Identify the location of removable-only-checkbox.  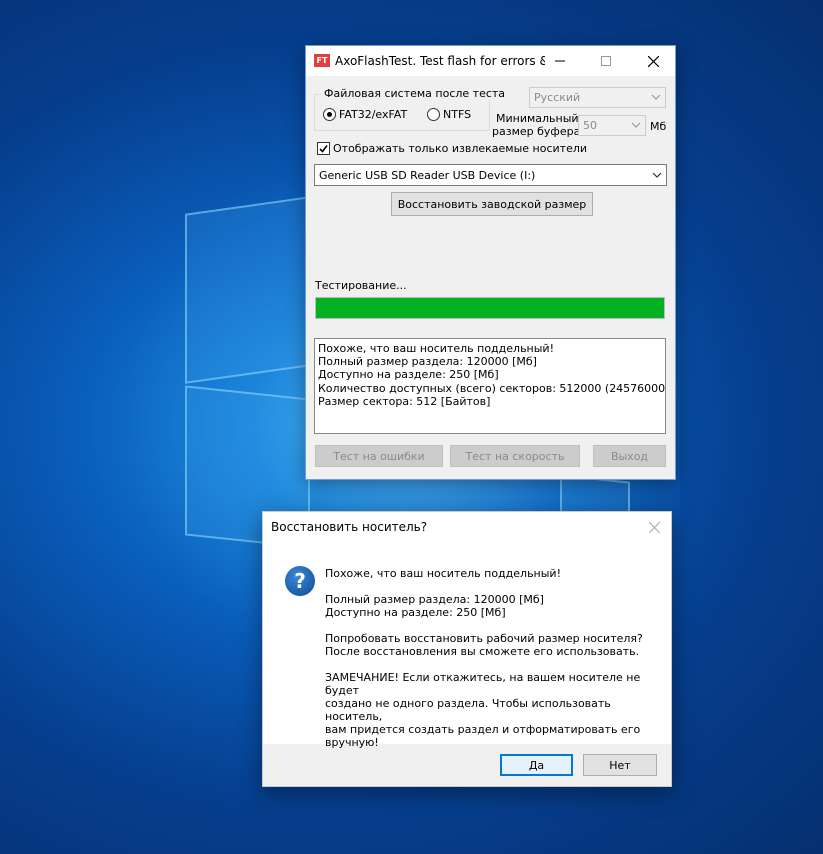
(323, 148).